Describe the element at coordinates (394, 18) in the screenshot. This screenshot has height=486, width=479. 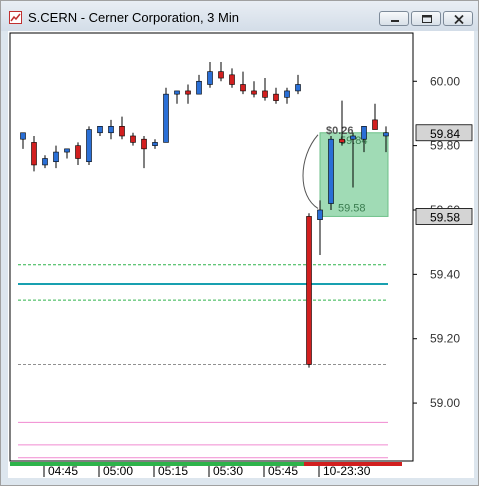
I see `minimize-button` at that location.